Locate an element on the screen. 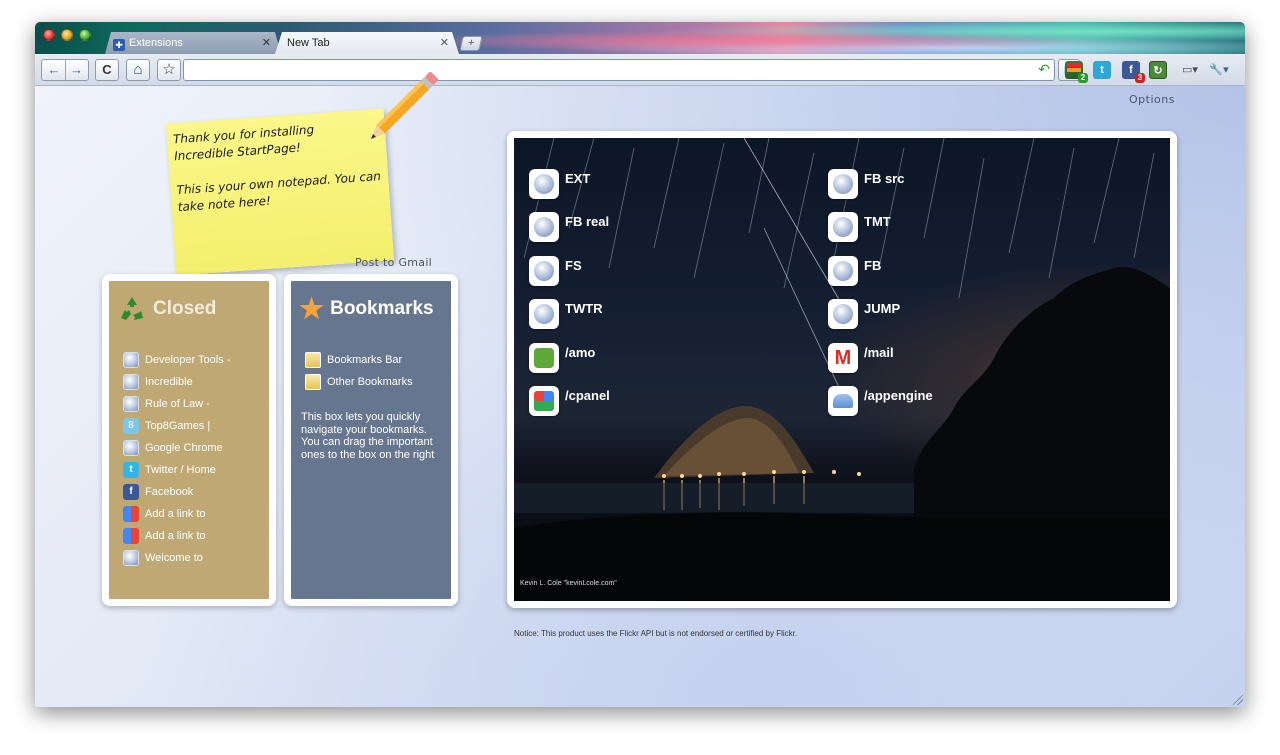 The height and width of the screenshot is (755, 1280). closed-item: Rule of Law - is located at coordinates (193, 404).